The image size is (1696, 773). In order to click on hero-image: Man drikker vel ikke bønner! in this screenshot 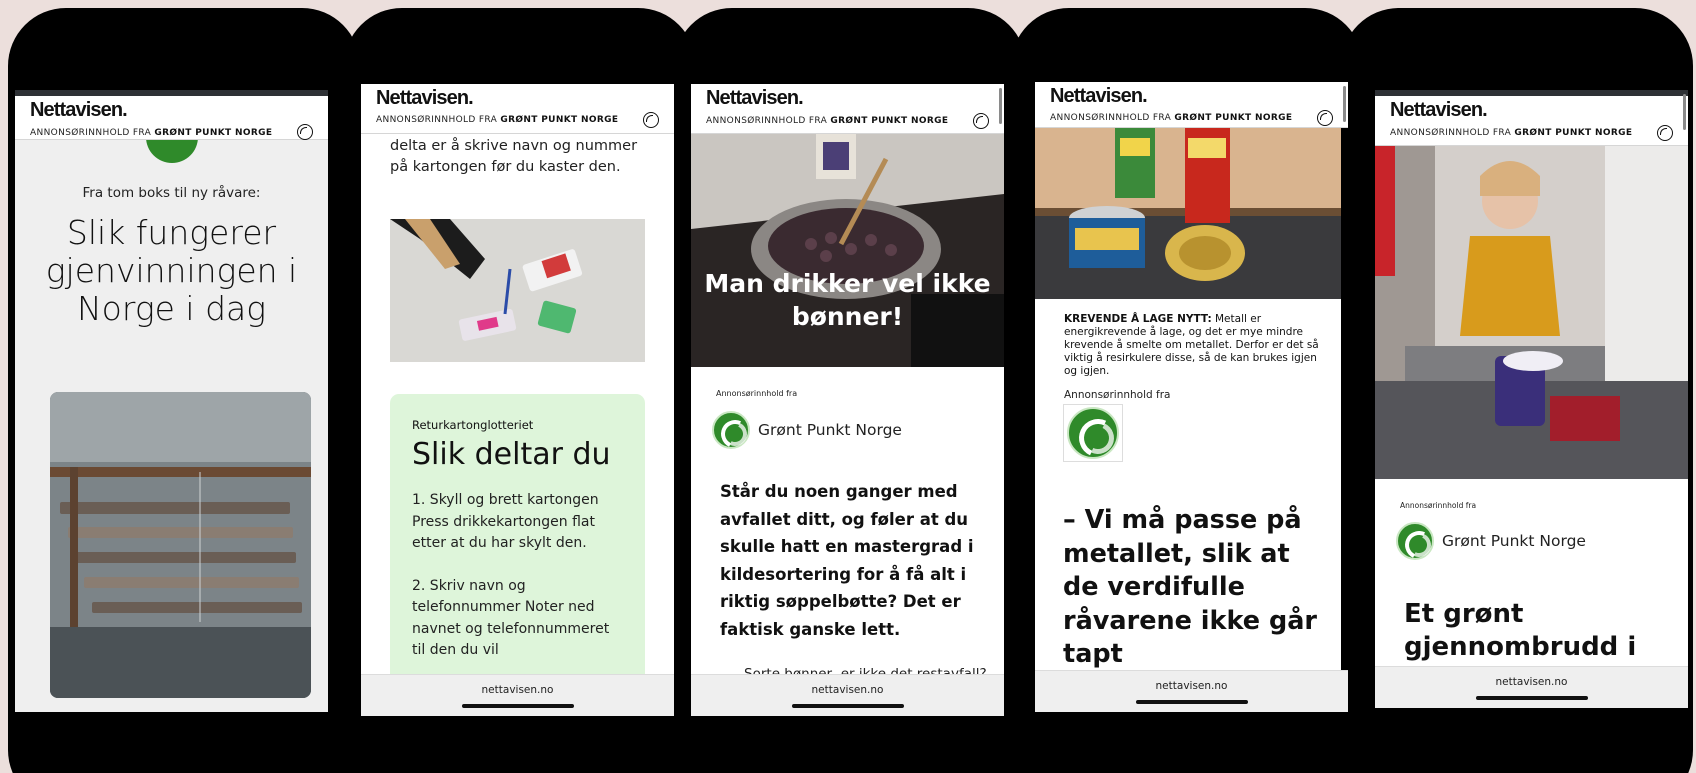, I will do `click(847, 250)`.